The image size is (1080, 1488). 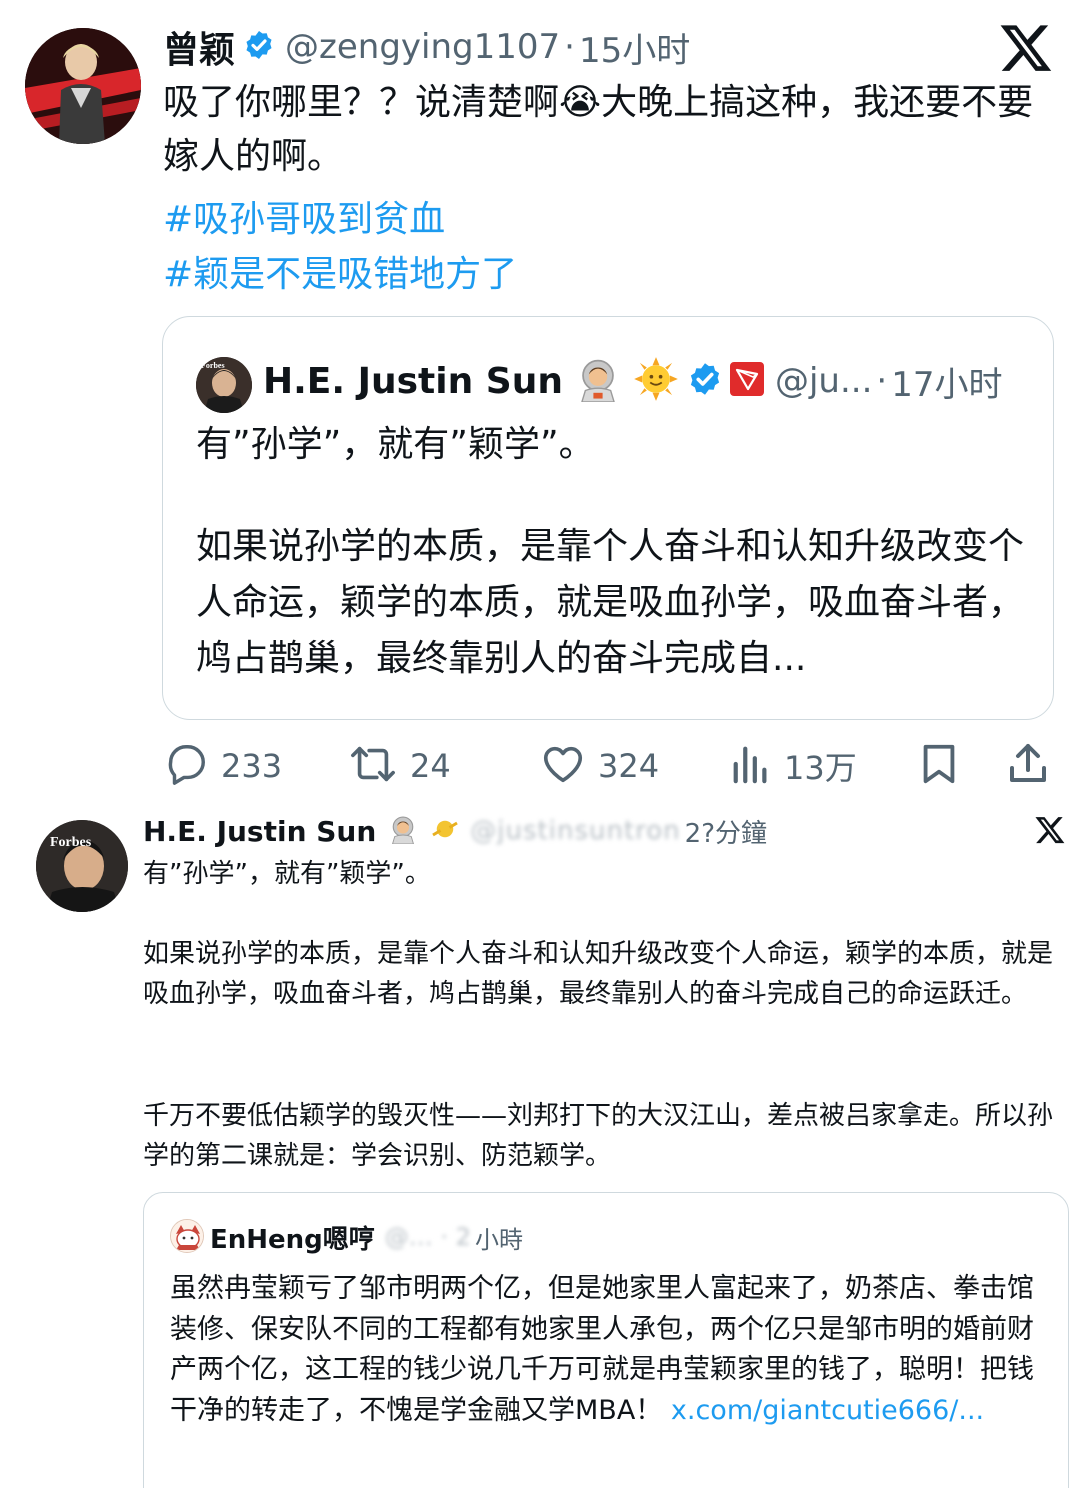 What do you see at coordinates (598, 129) in the screenshot?
I see `tweet-text: 吸了你哪里？？说清楚啊😭大晚上搞这种，我还要不要嫁人的啊。` at bounding box center [598, 129].